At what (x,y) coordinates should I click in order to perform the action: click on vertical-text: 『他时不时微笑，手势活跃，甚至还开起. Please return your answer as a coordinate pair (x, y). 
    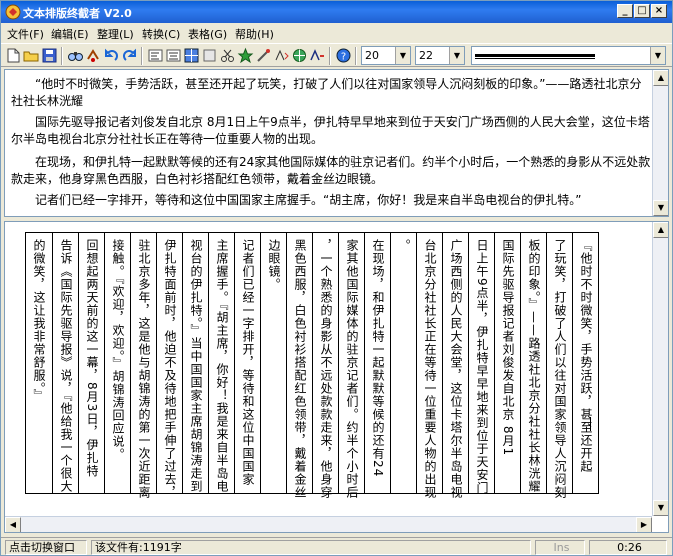
    Looking at the image, I should click on (586, 356).